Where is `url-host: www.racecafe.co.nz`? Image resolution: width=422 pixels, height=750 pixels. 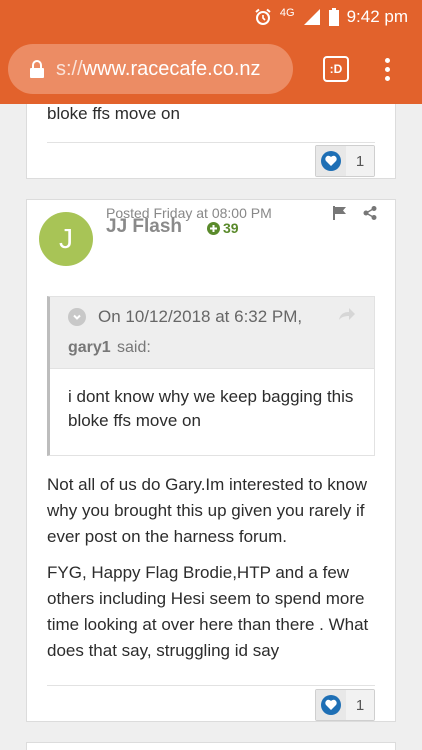 url-host: www.racecafe.co.nz is located at coordinates (171, 68).